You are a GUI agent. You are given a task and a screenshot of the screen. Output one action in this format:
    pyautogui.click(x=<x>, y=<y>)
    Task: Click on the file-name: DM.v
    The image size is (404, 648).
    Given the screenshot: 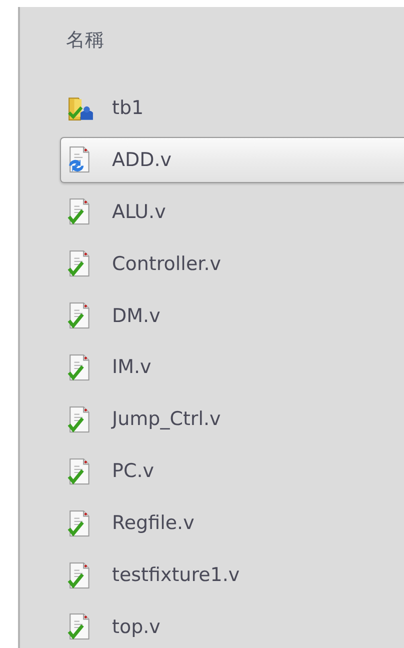 What is the action you would take?
    pyautogui.click(x=136, y=315)
    